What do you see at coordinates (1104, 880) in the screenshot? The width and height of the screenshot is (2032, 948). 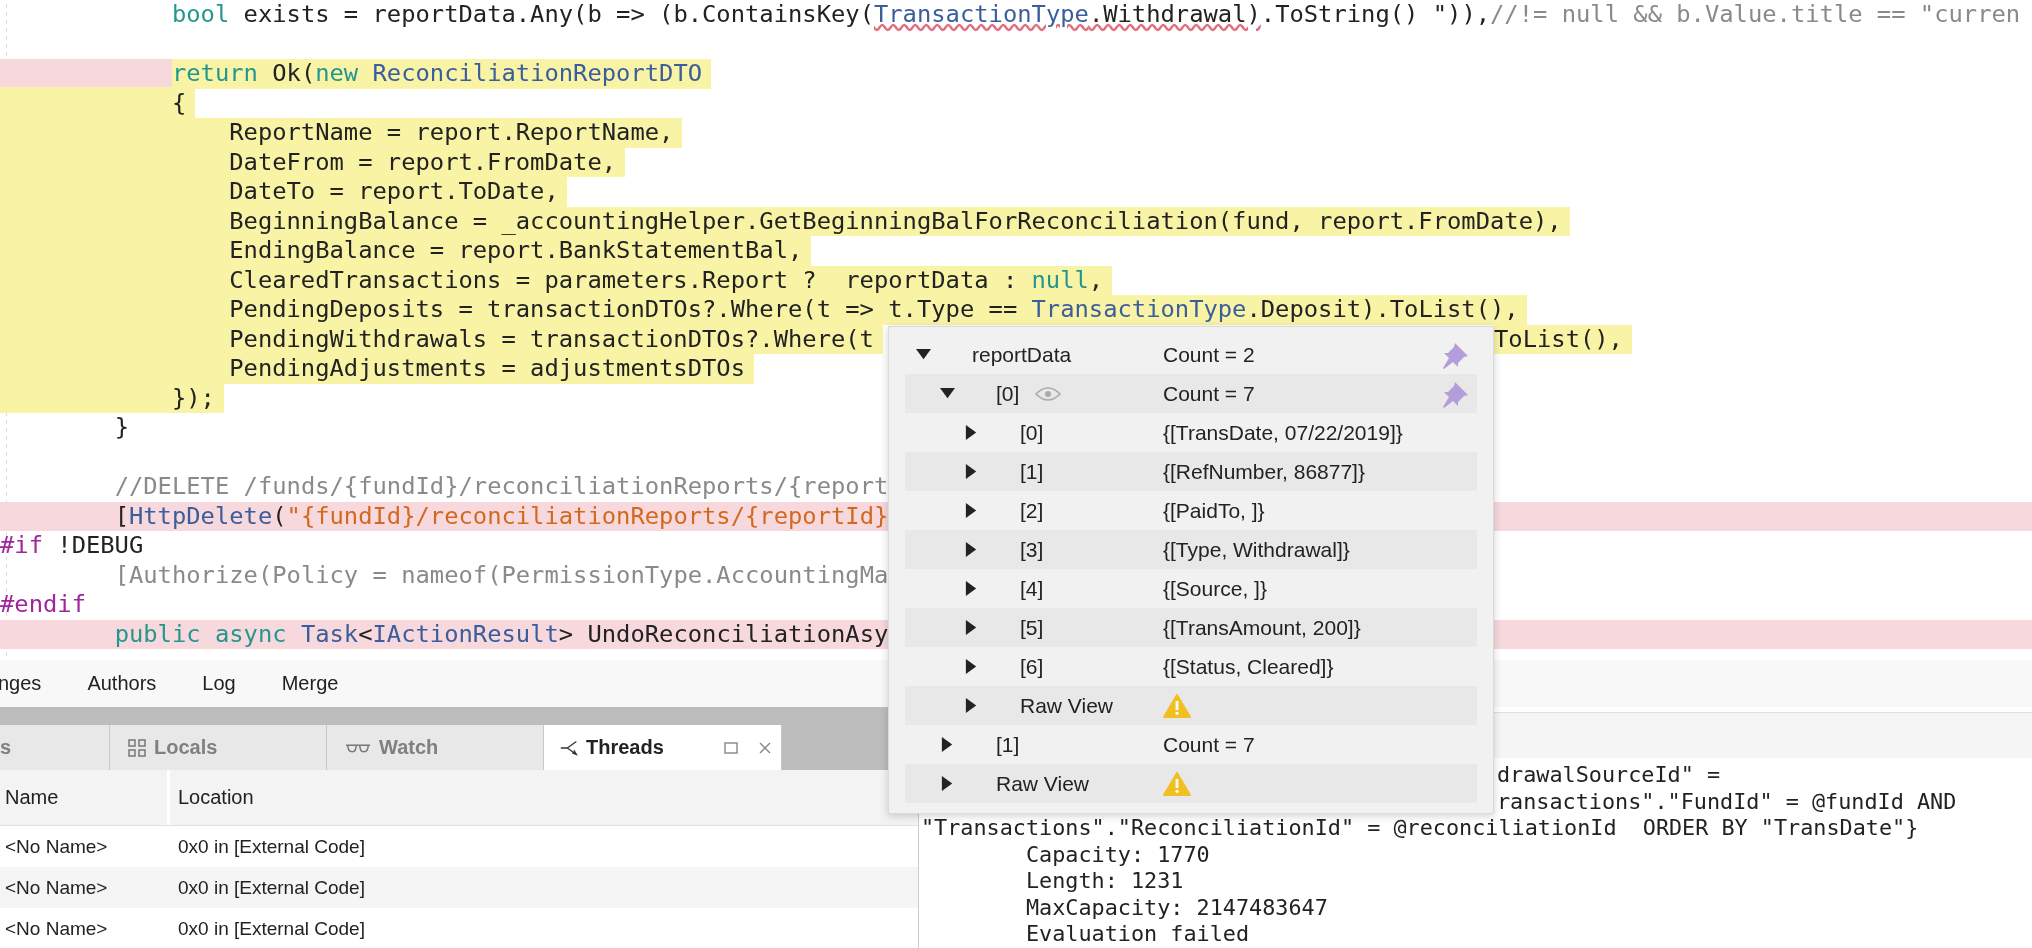 I see `output-text: Length: 1231` at bounding box center [1104, 880].